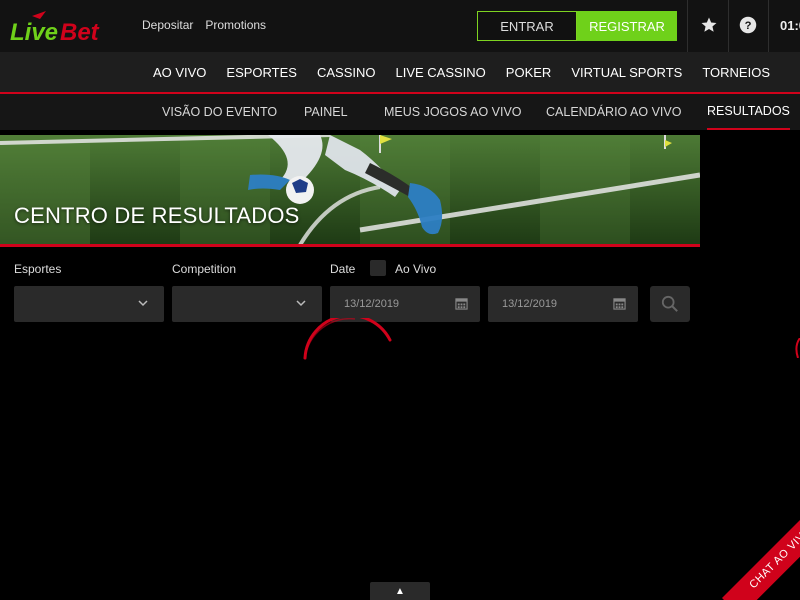 Image resolution: width=800 pixels, height=600 pixels. I want to click on login-button: ENTRAR, so click(527, 26).